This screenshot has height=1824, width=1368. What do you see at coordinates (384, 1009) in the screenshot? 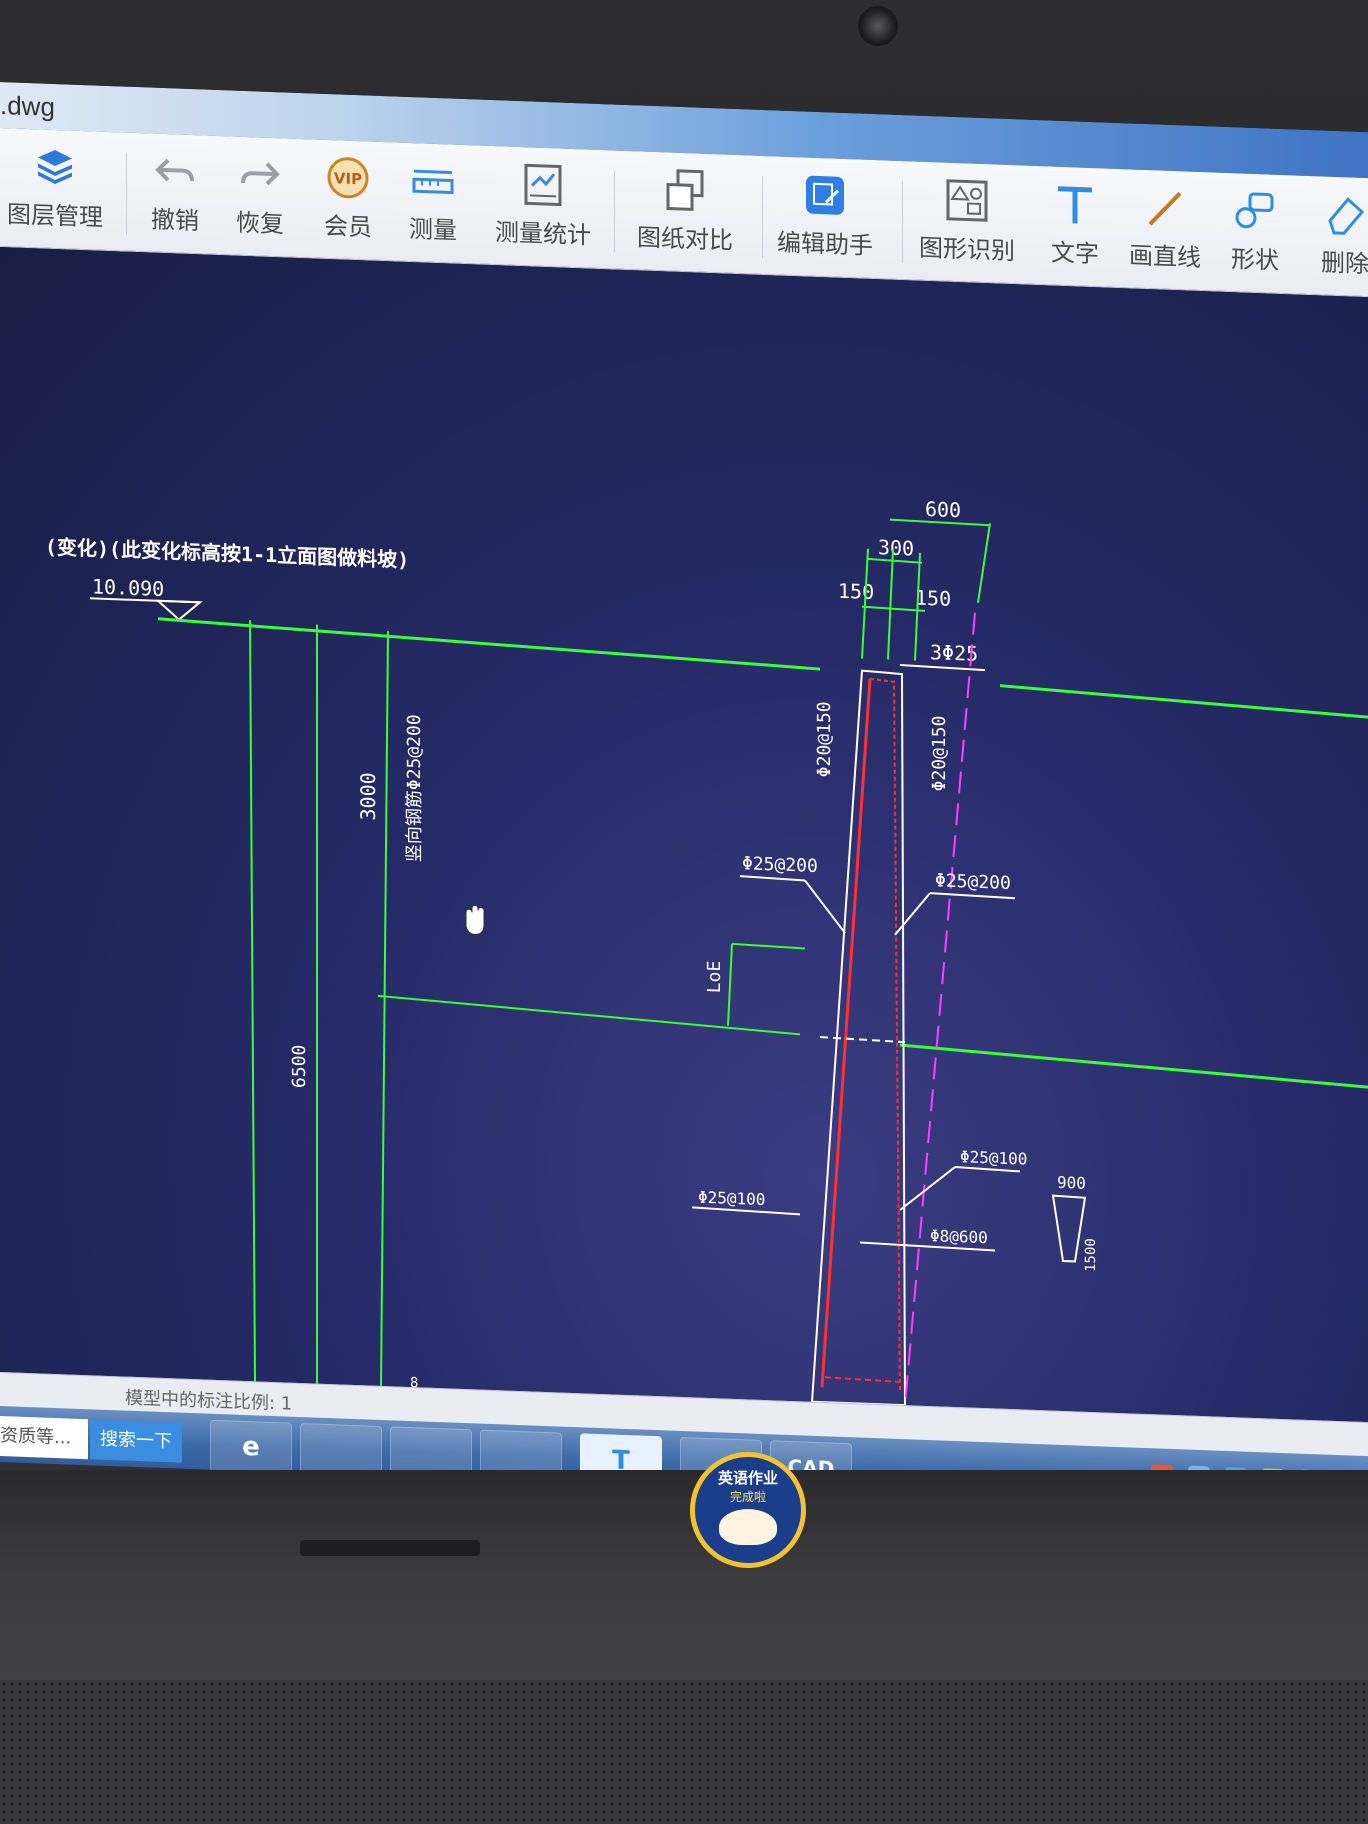
I see `dim-line-c` at bounding box center [384, 1009].